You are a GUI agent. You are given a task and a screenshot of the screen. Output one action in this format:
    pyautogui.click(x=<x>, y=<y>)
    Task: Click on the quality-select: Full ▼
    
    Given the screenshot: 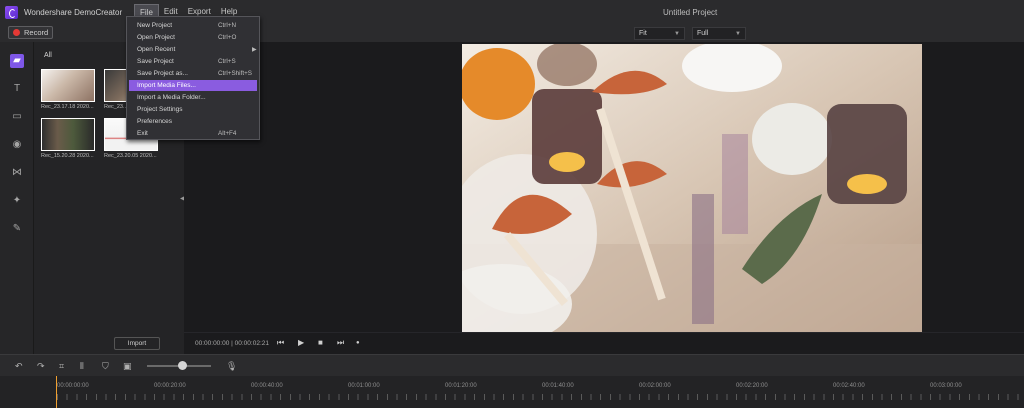 What is the action you would take?
    pyautogui.click(x=719, y=33)
    